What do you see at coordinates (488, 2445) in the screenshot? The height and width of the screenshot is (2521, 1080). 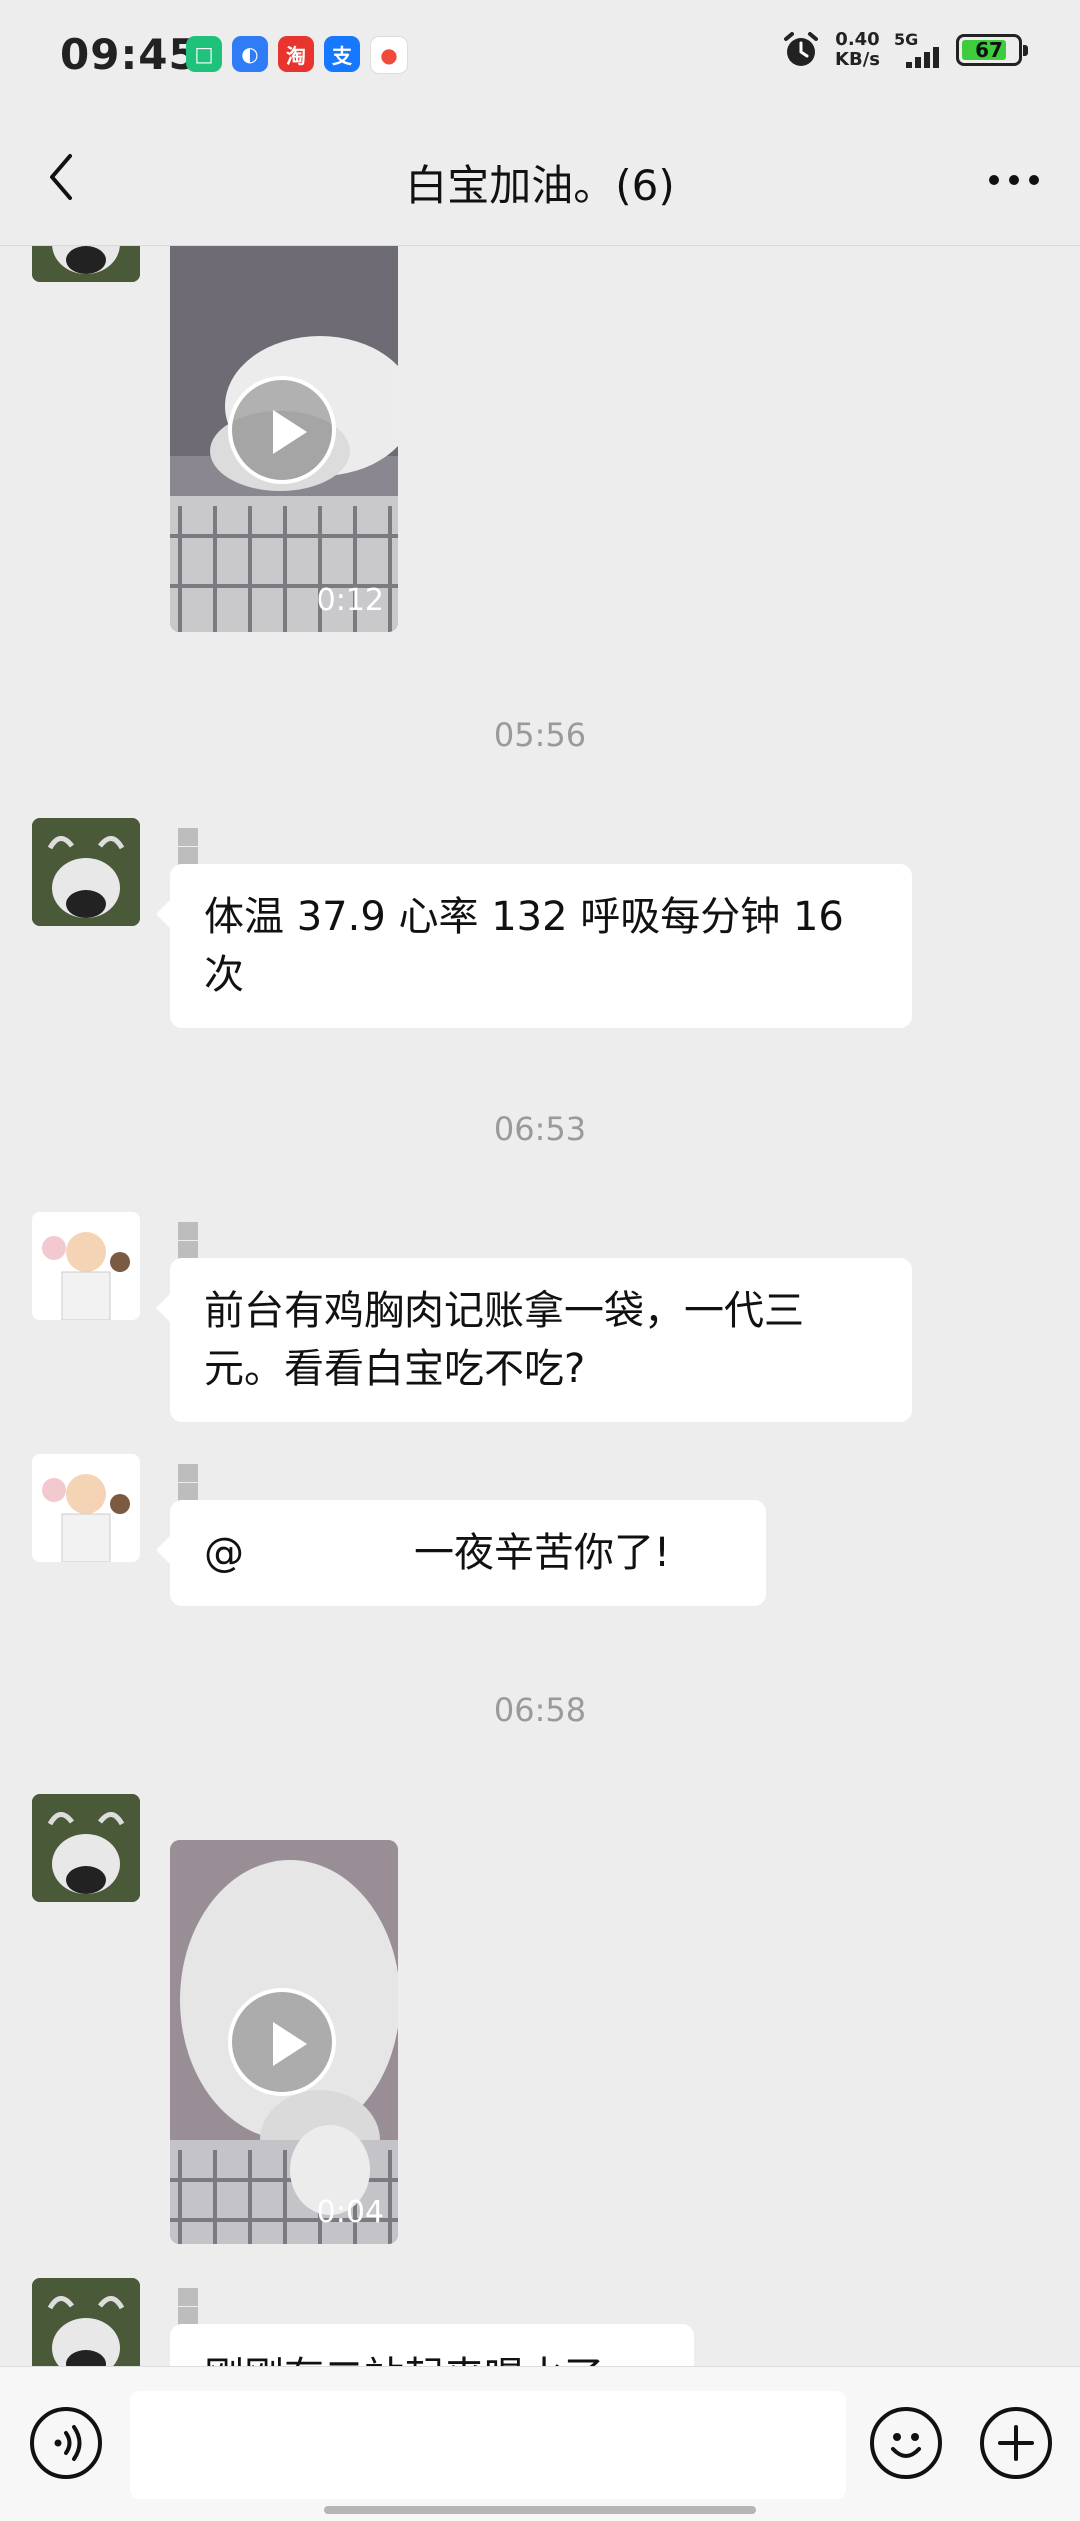 I see `message-input` at bounding box center [488, 2445].